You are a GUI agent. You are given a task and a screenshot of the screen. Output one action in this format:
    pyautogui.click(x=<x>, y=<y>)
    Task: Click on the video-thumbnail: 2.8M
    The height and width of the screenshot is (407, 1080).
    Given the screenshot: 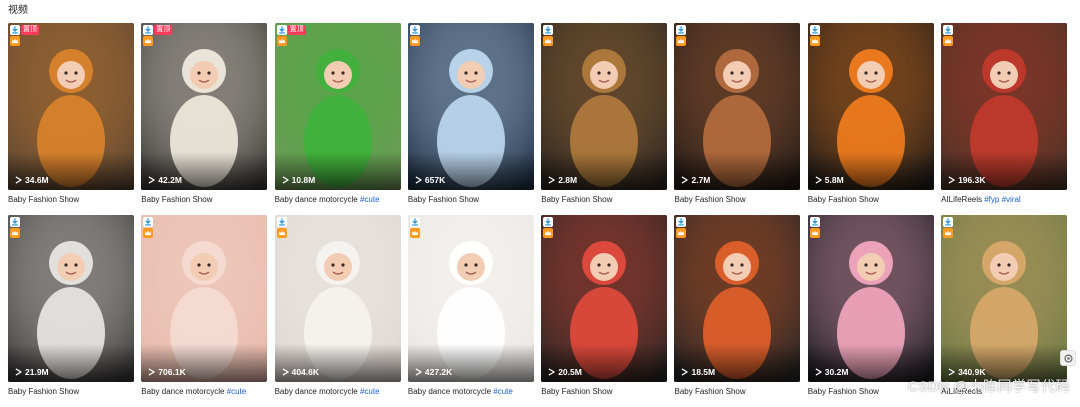 What is the action you would take?
    pyautogui.click(x=604, y=106)
    